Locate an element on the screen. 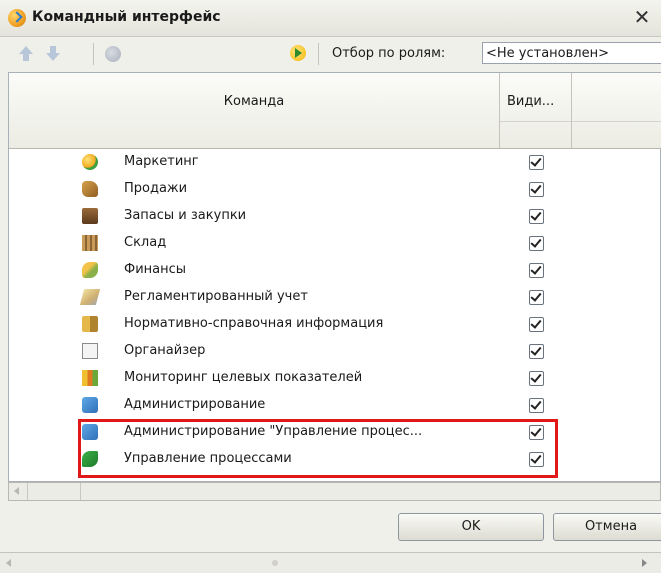 The image size is (661, 573). marketing-icon is located at coordinates (90, 162).